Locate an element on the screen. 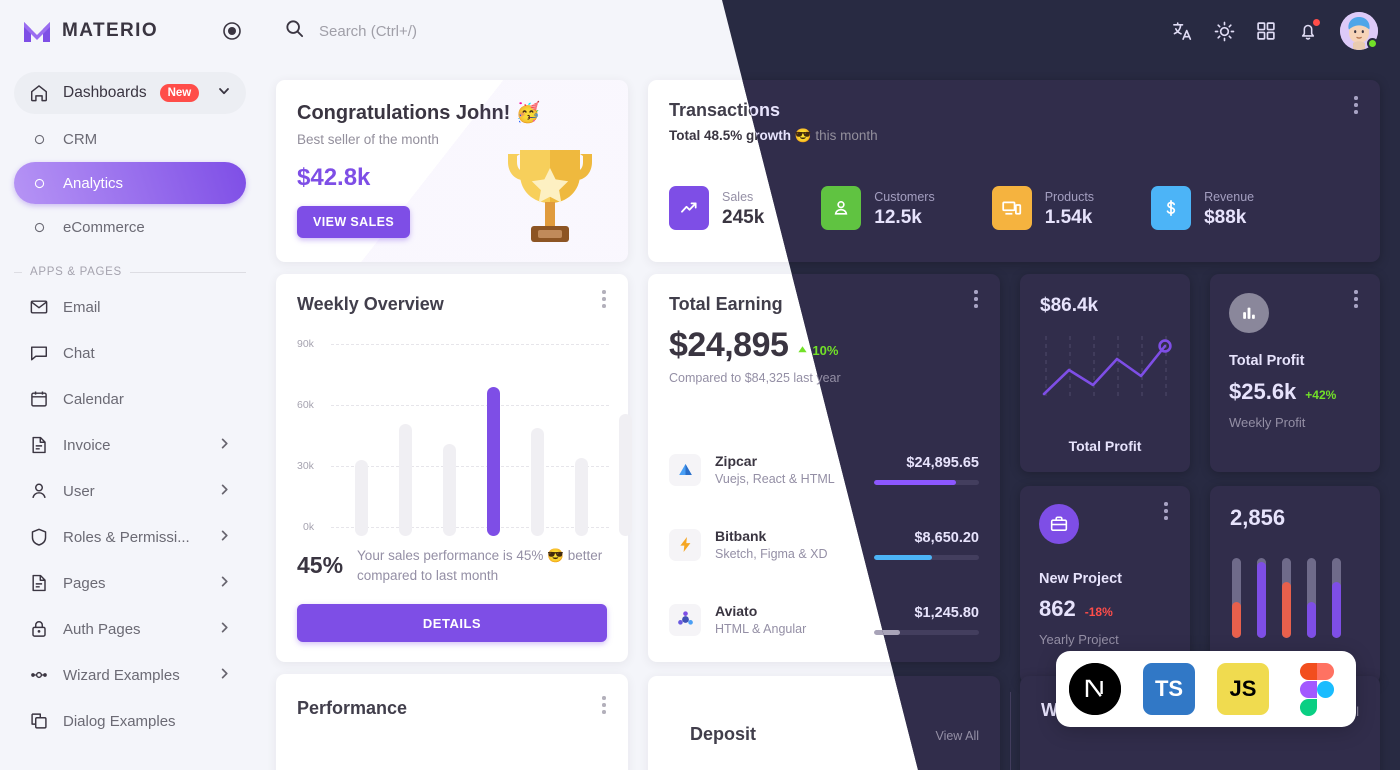 This screenshot has height=770, width=1400. figma-logo-icon is located at coordinates (1317, 689).